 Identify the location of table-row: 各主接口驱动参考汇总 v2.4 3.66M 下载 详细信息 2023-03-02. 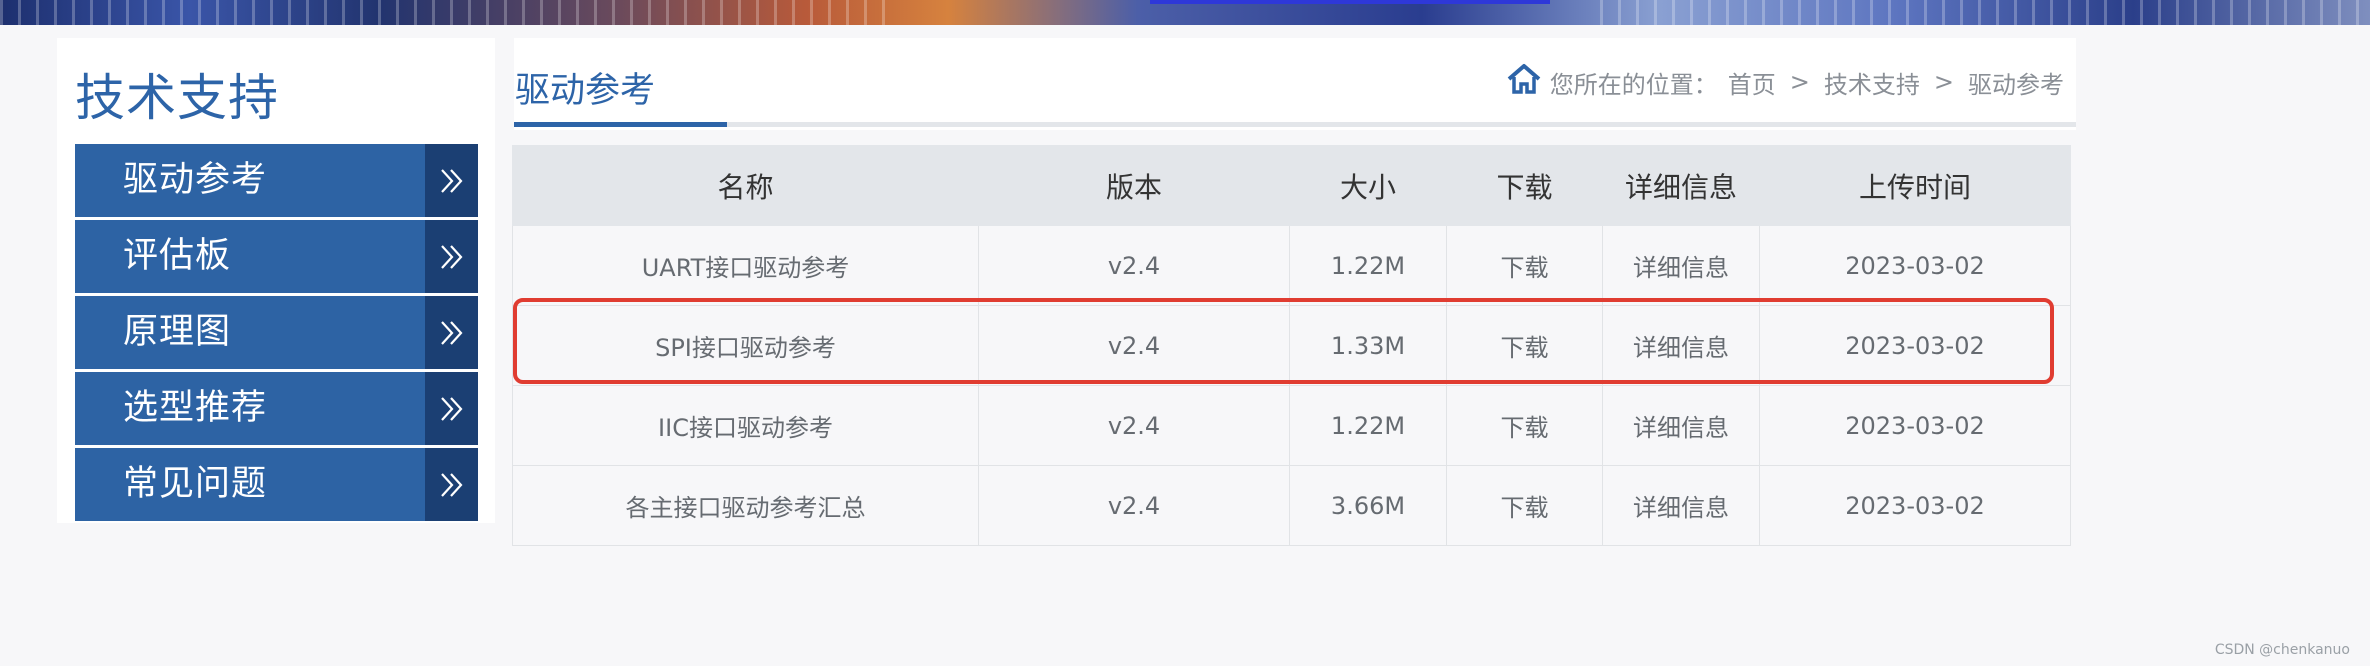
(1291, 505).